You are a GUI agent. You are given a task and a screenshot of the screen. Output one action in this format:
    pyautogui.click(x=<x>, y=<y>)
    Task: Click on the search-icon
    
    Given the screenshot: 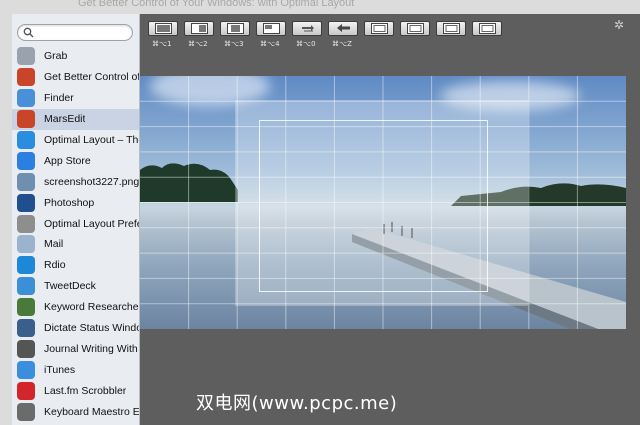 What is the action you would take?
    pyautogui.click(x=28, y=32)
    